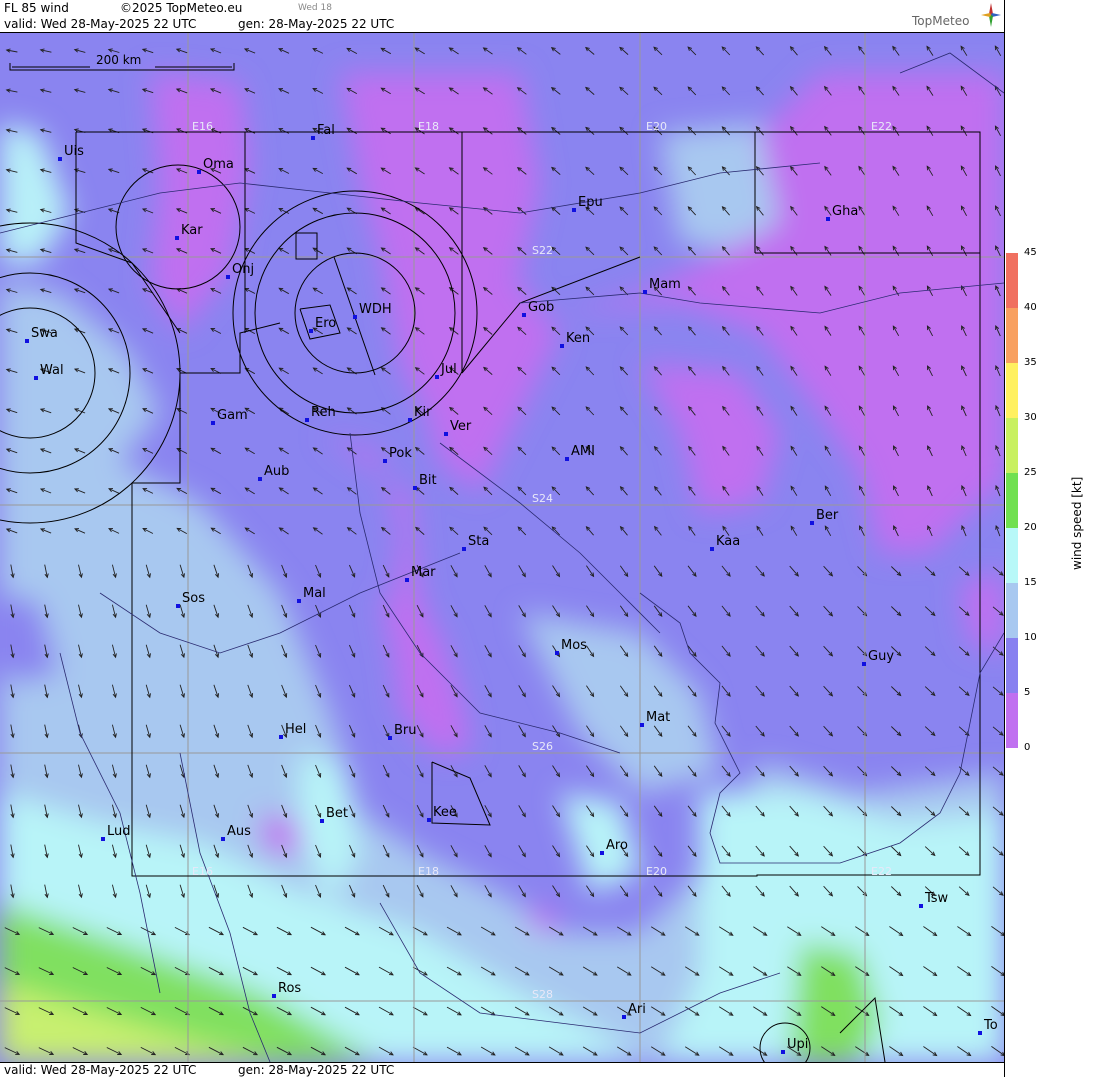  I want to click on place-label: Aus, so click(239, 831).